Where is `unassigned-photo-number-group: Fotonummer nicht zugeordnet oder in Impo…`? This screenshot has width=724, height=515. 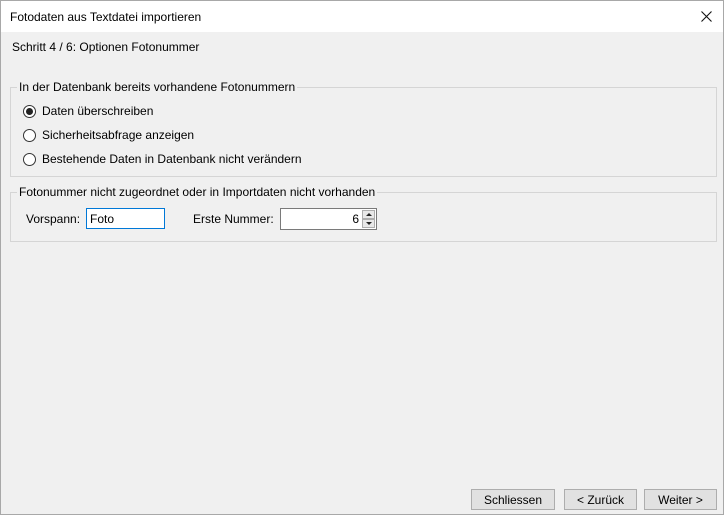
unassigned-photo-number-group: Fotonummer nicht zugeordnet oder in Impo… is located at coordinates (363, 213).